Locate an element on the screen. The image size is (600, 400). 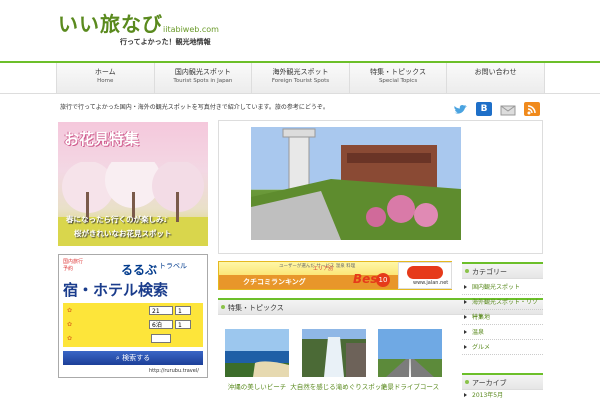
category-label: グルメ is located at coordinates (481, 347).